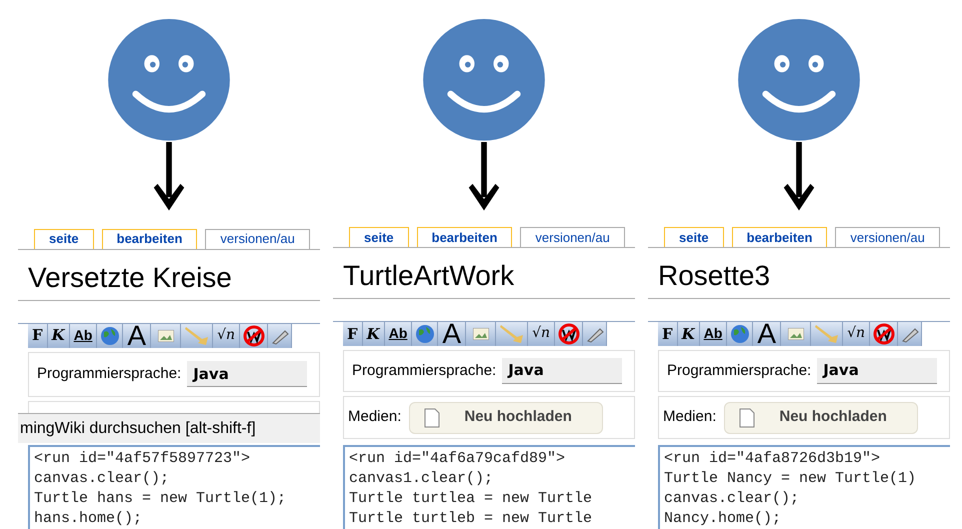 The width and height of the screenshot is (962, 529). Describe the element at coordinates (773, 458) in the screenshot. I see `code-line: <run id="4afa8726d3b19">` at that location.